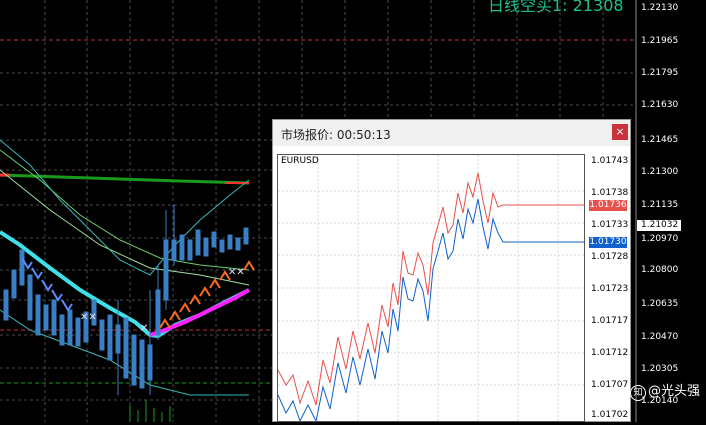 This screenshot has width=706, height=425. Describe the element at coordinates (660, 140) in the screenshot. I see `axis-price: 1.21465` at that location.